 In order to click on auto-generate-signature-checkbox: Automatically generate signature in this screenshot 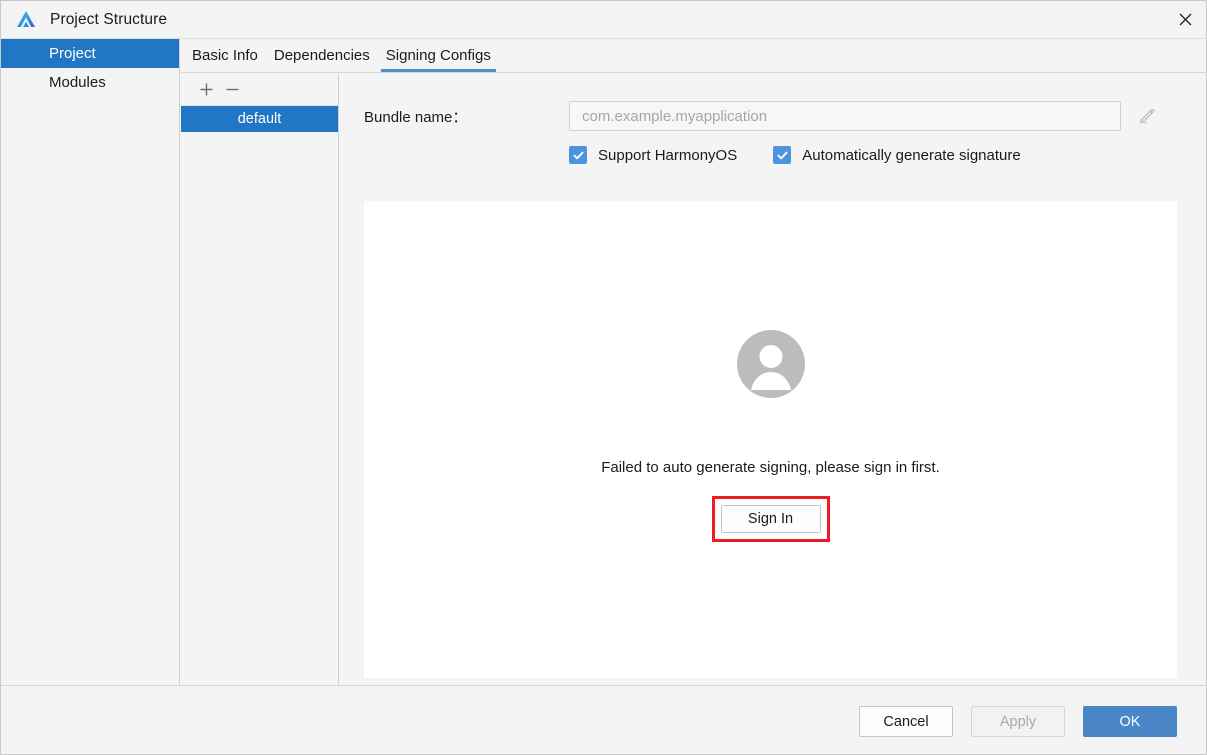, I will do `click(897, 155)`.